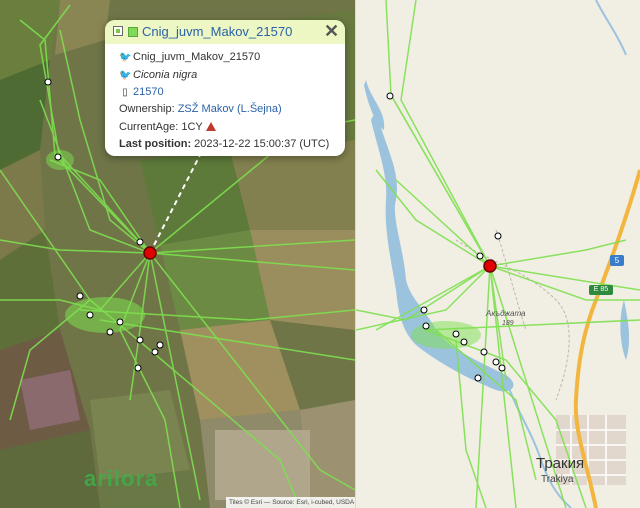 This screenshot has width=640, height=508. I want to click on close-icon: ✕, so click(331, 31).